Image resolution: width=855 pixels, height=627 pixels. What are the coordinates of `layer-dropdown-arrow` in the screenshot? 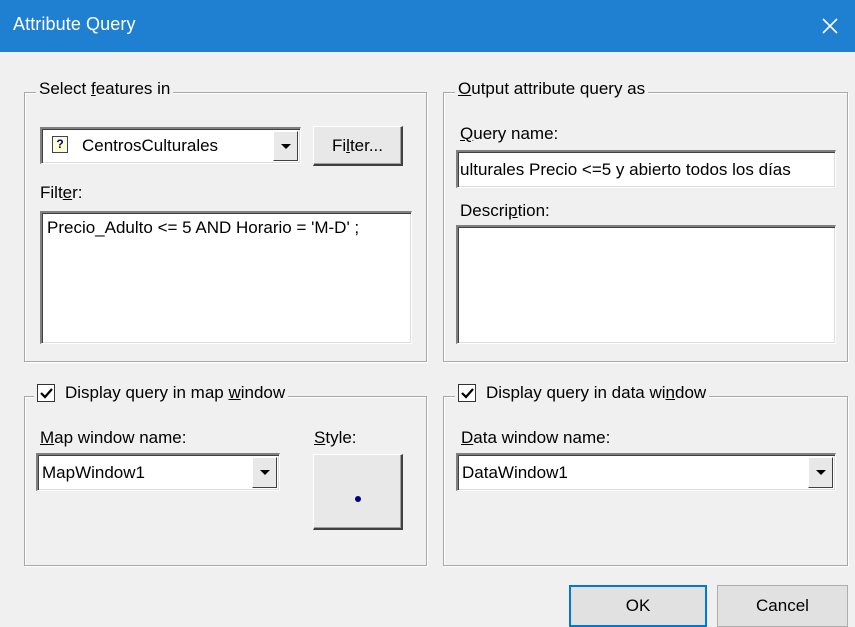 It's located at (285, 146).